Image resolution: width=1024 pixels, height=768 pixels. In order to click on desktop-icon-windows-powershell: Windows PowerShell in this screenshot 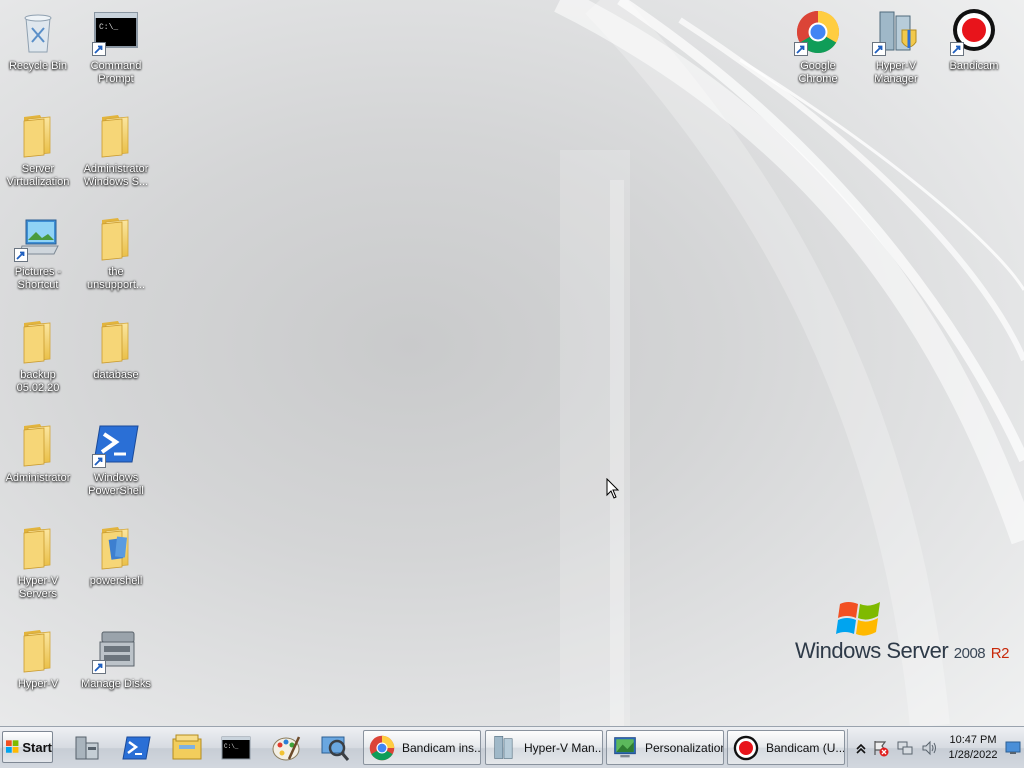, I will do `click(116, 459)`.